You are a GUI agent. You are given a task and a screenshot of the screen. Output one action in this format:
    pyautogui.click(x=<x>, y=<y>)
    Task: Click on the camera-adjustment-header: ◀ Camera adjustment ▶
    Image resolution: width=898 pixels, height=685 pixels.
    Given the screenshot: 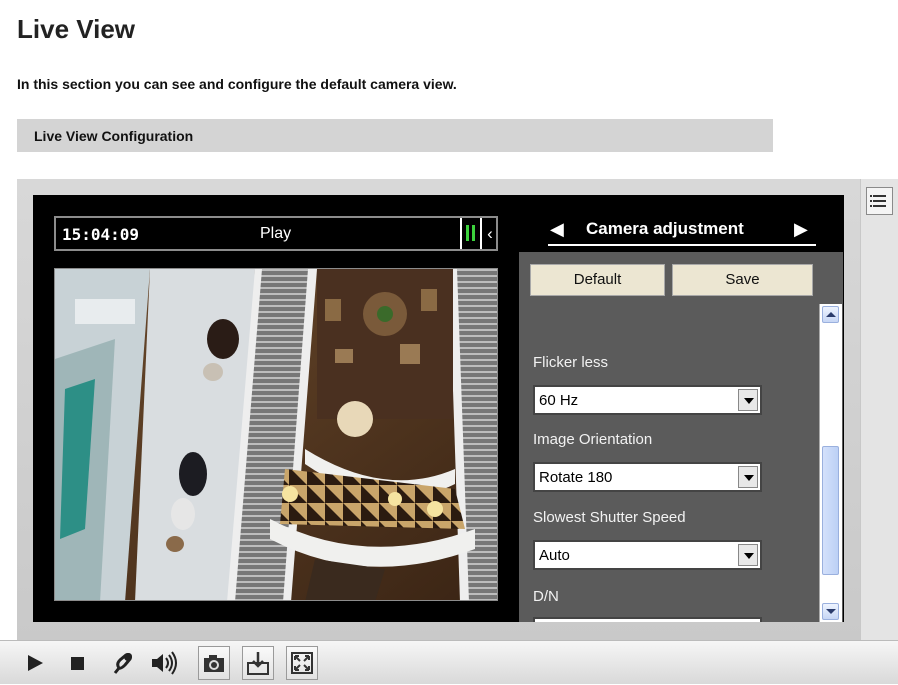 What is the action you would take?
    pyautogui.click(x=682, y=231)
    